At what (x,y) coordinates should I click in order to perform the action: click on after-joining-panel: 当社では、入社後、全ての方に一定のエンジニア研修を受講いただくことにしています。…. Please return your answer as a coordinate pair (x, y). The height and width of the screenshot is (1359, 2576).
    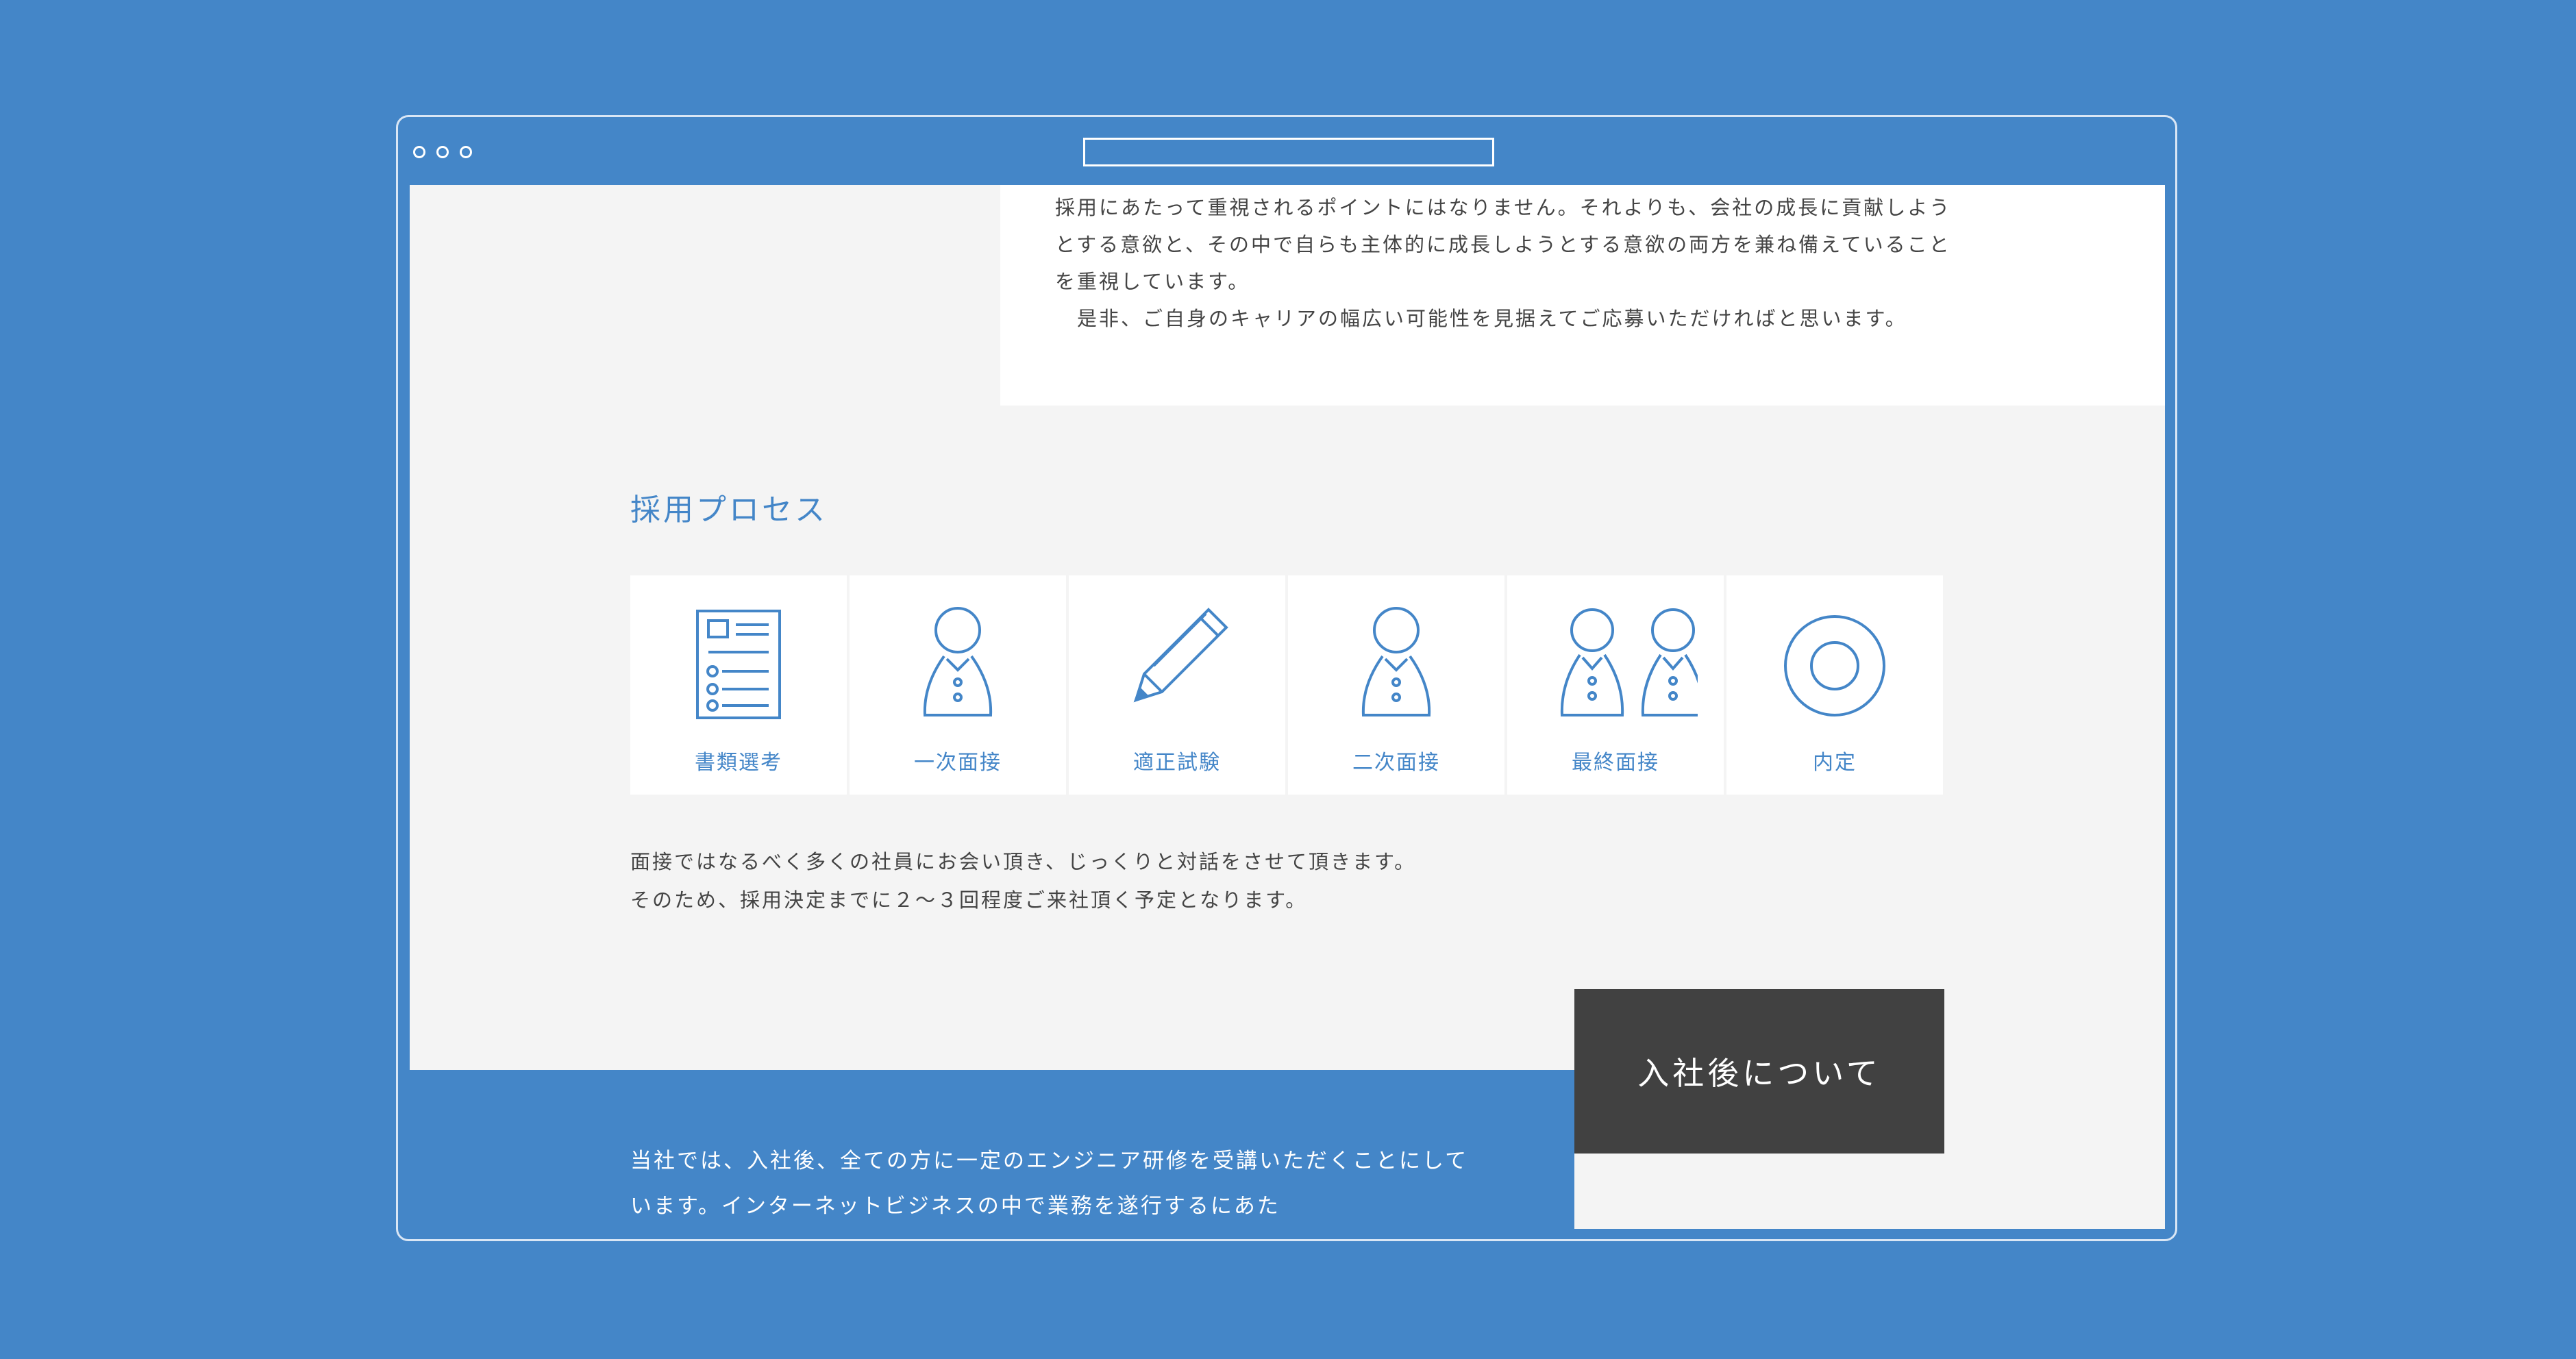
    Looking at the image, I should click on (992, 1149).